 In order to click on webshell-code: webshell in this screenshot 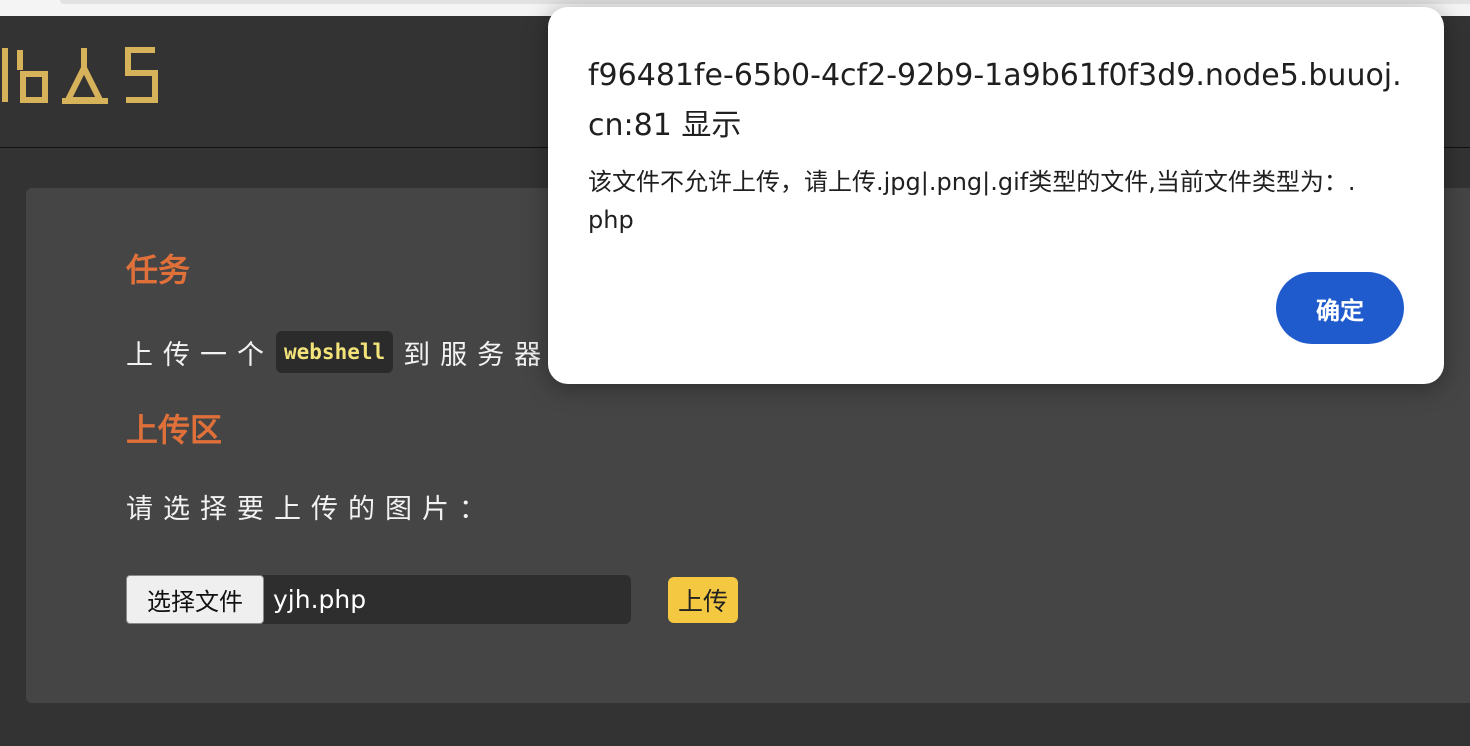, I will do `click(335, 352)`.